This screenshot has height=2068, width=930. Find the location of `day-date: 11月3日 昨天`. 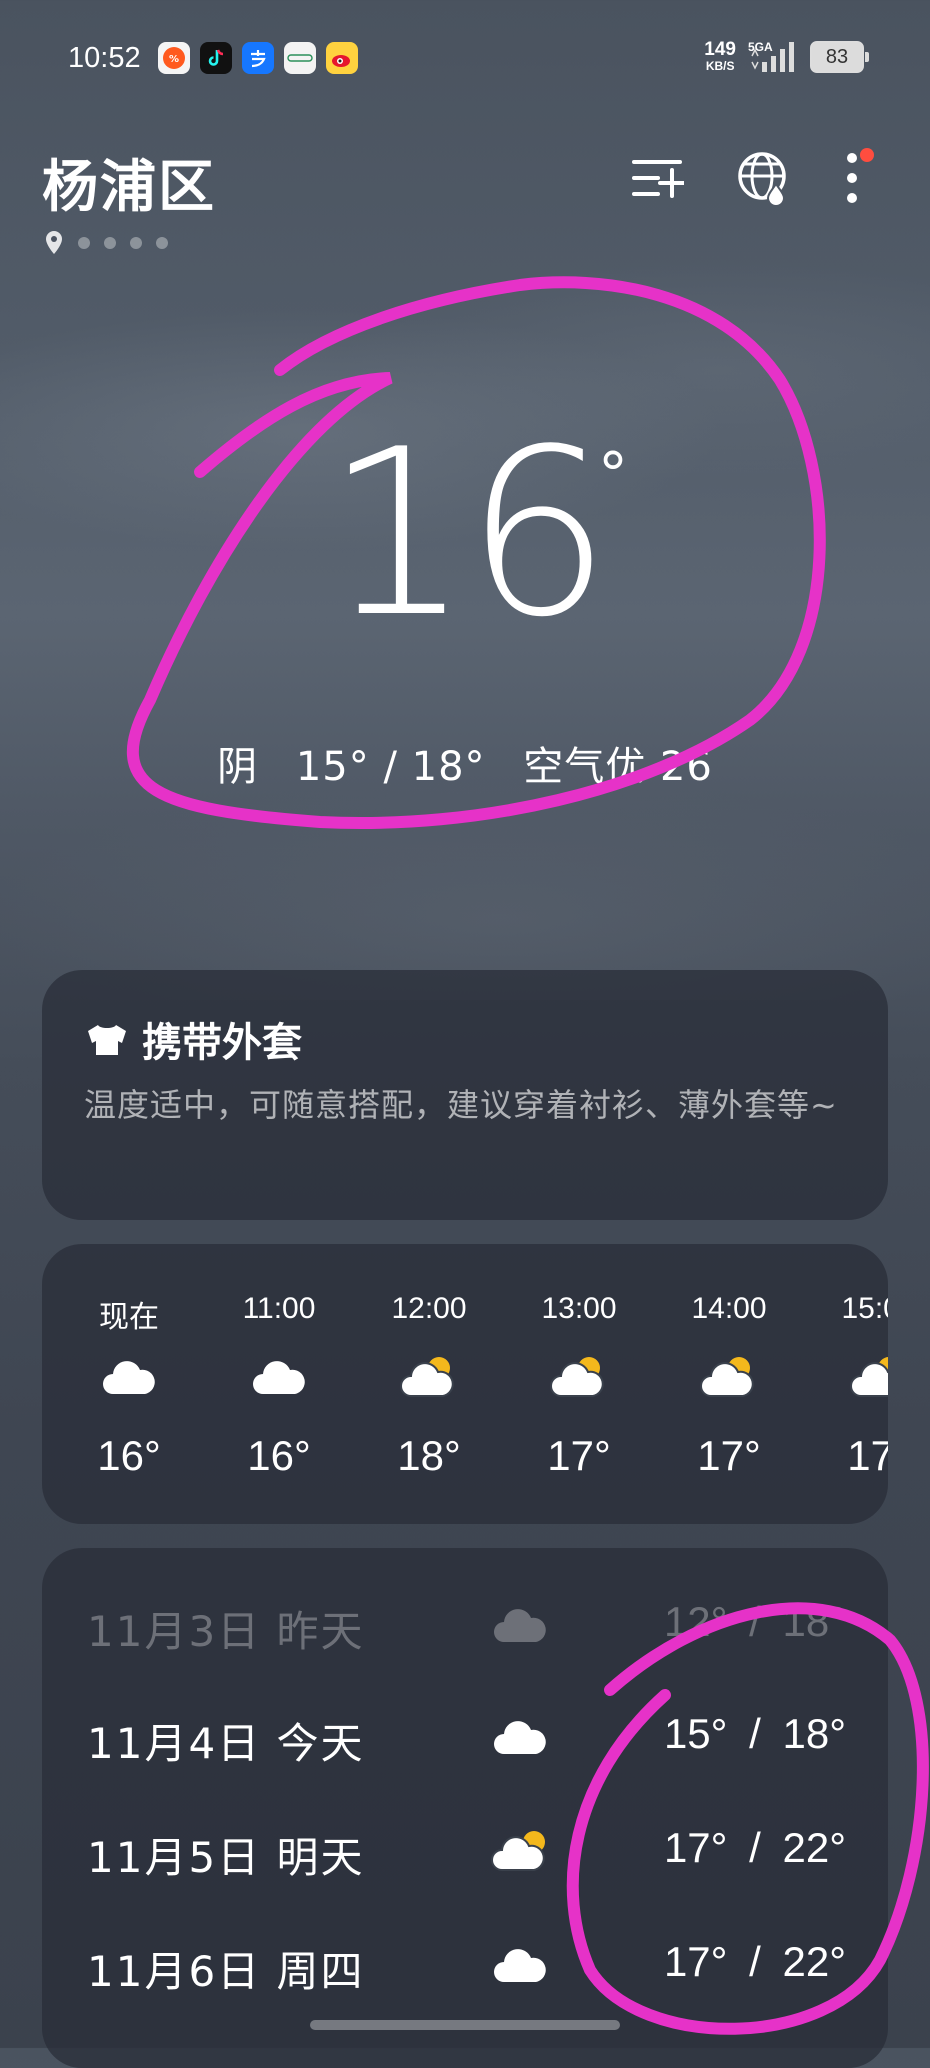

day-date: 11月3日 昨天 is located at coordinates (226, 1631).